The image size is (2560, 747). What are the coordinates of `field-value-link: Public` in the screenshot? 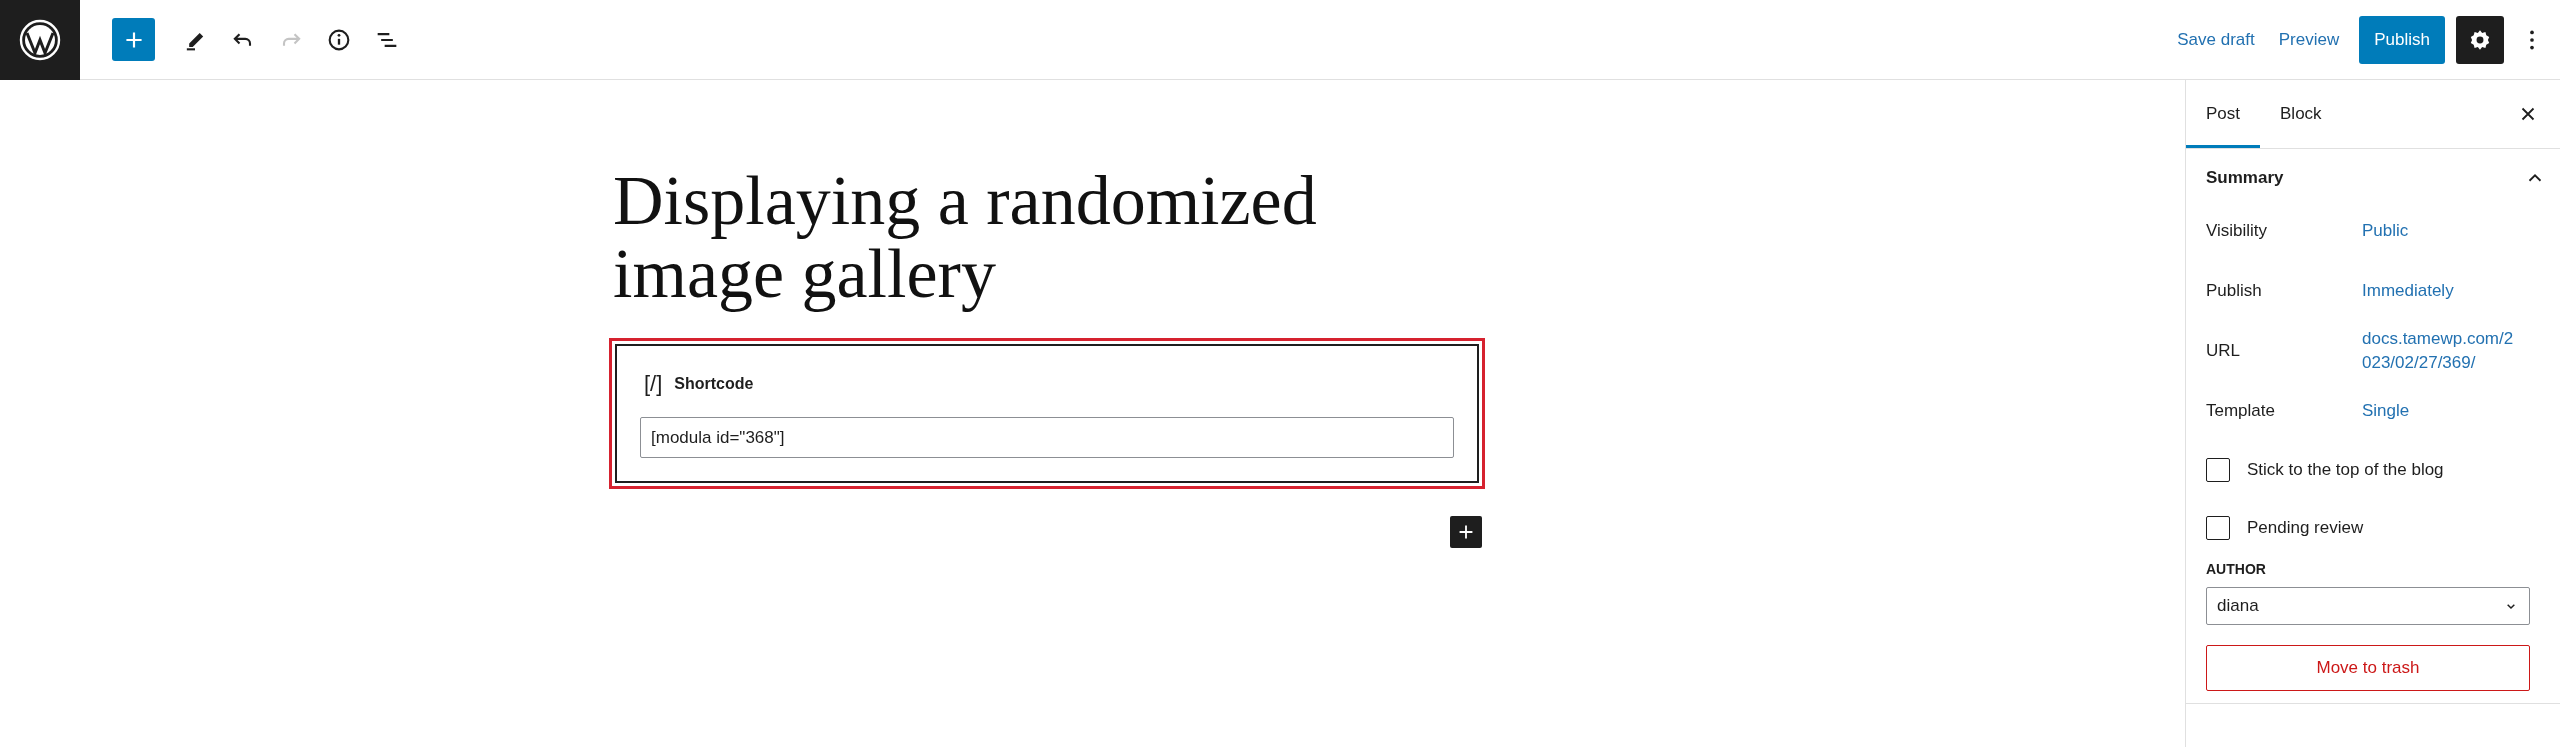 It's located at (2442, 231).